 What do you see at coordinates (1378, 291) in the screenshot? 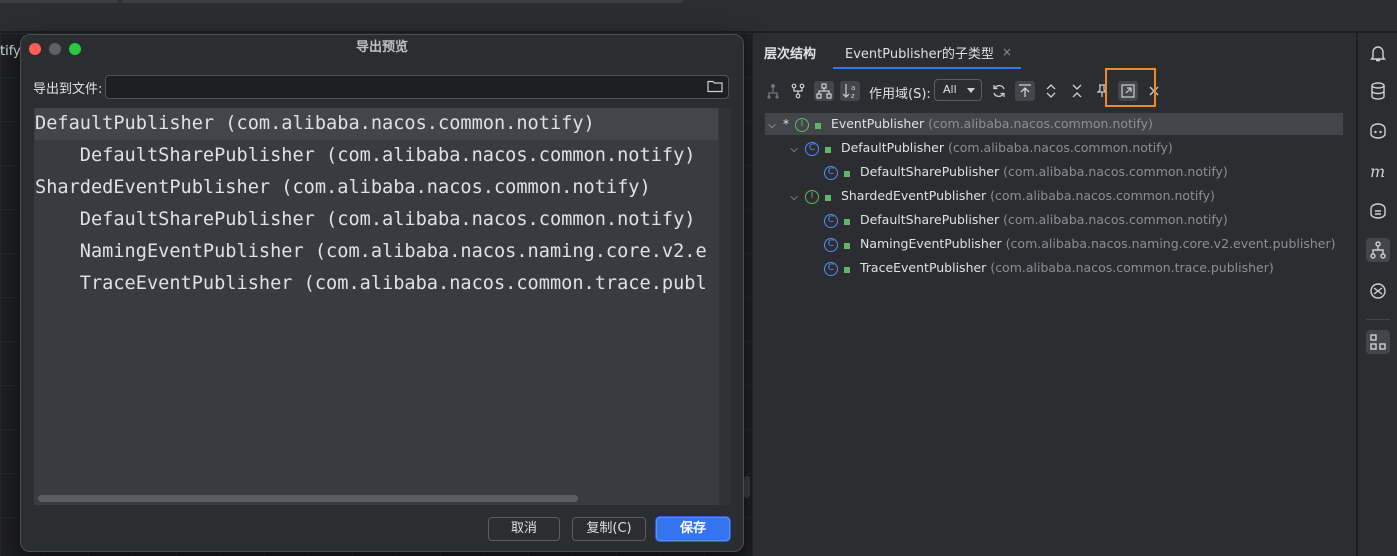
I see `plugin-icon` at bounding box center [1378, 291].